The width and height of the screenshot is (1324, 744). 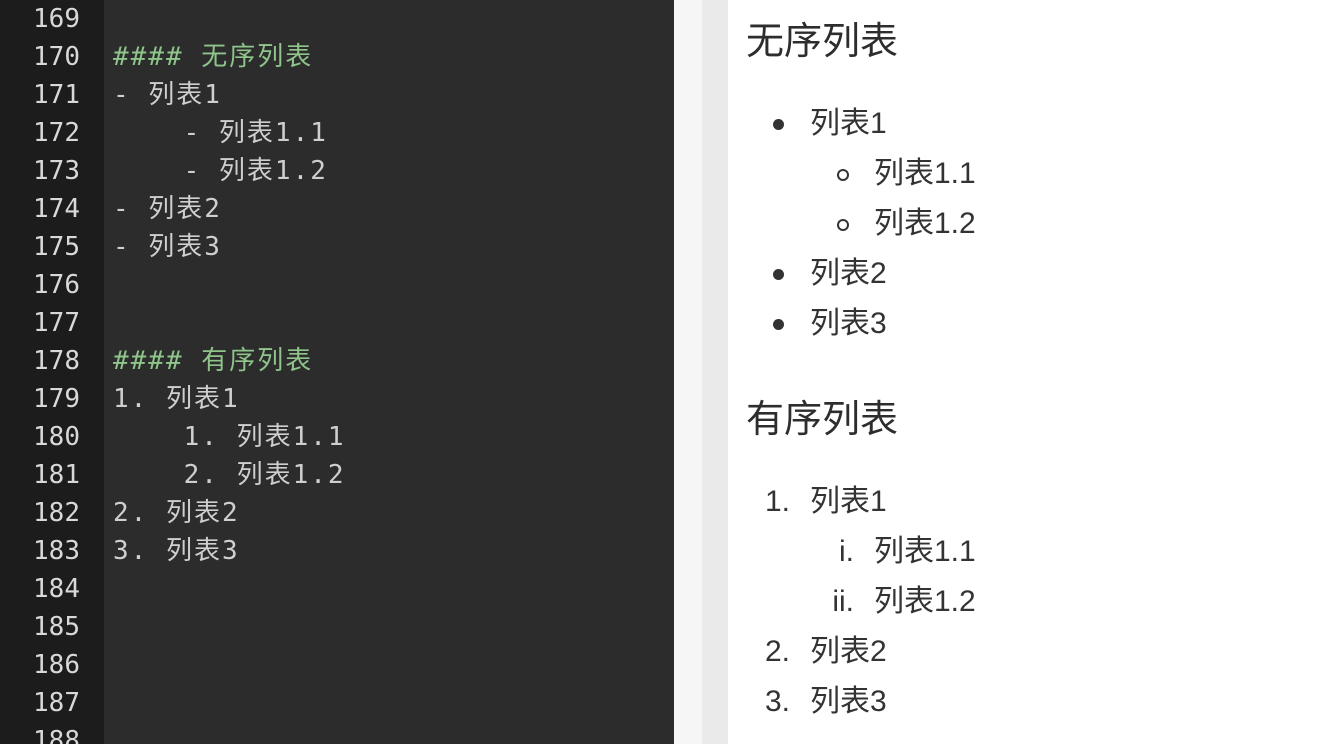 I want to click on line-number: 185, so click(x=56, y=627).